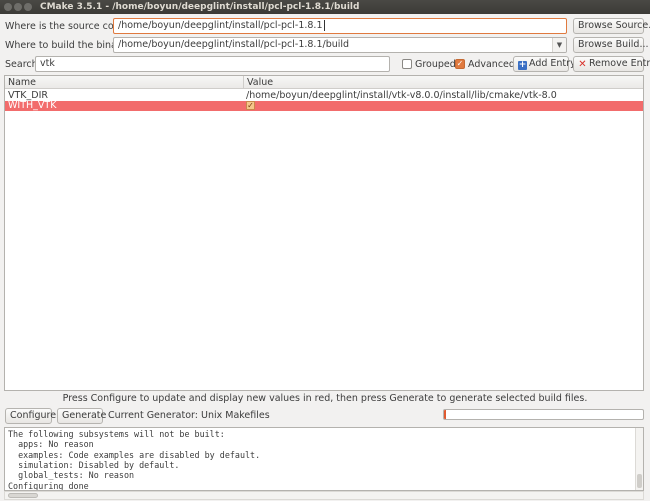 This screenshot has width=650, height=501. Describe the element at coordinates (552, 63) in the screenshot. I see `add-entry-label: Add Entry` at that location.